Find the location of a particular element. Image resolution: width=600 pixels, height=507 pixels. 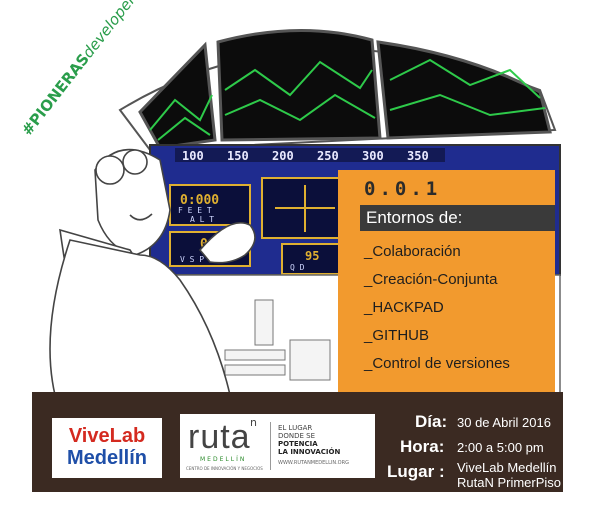

dia-value: 30 de Abril 2016 is located at coordinates (504, 422).